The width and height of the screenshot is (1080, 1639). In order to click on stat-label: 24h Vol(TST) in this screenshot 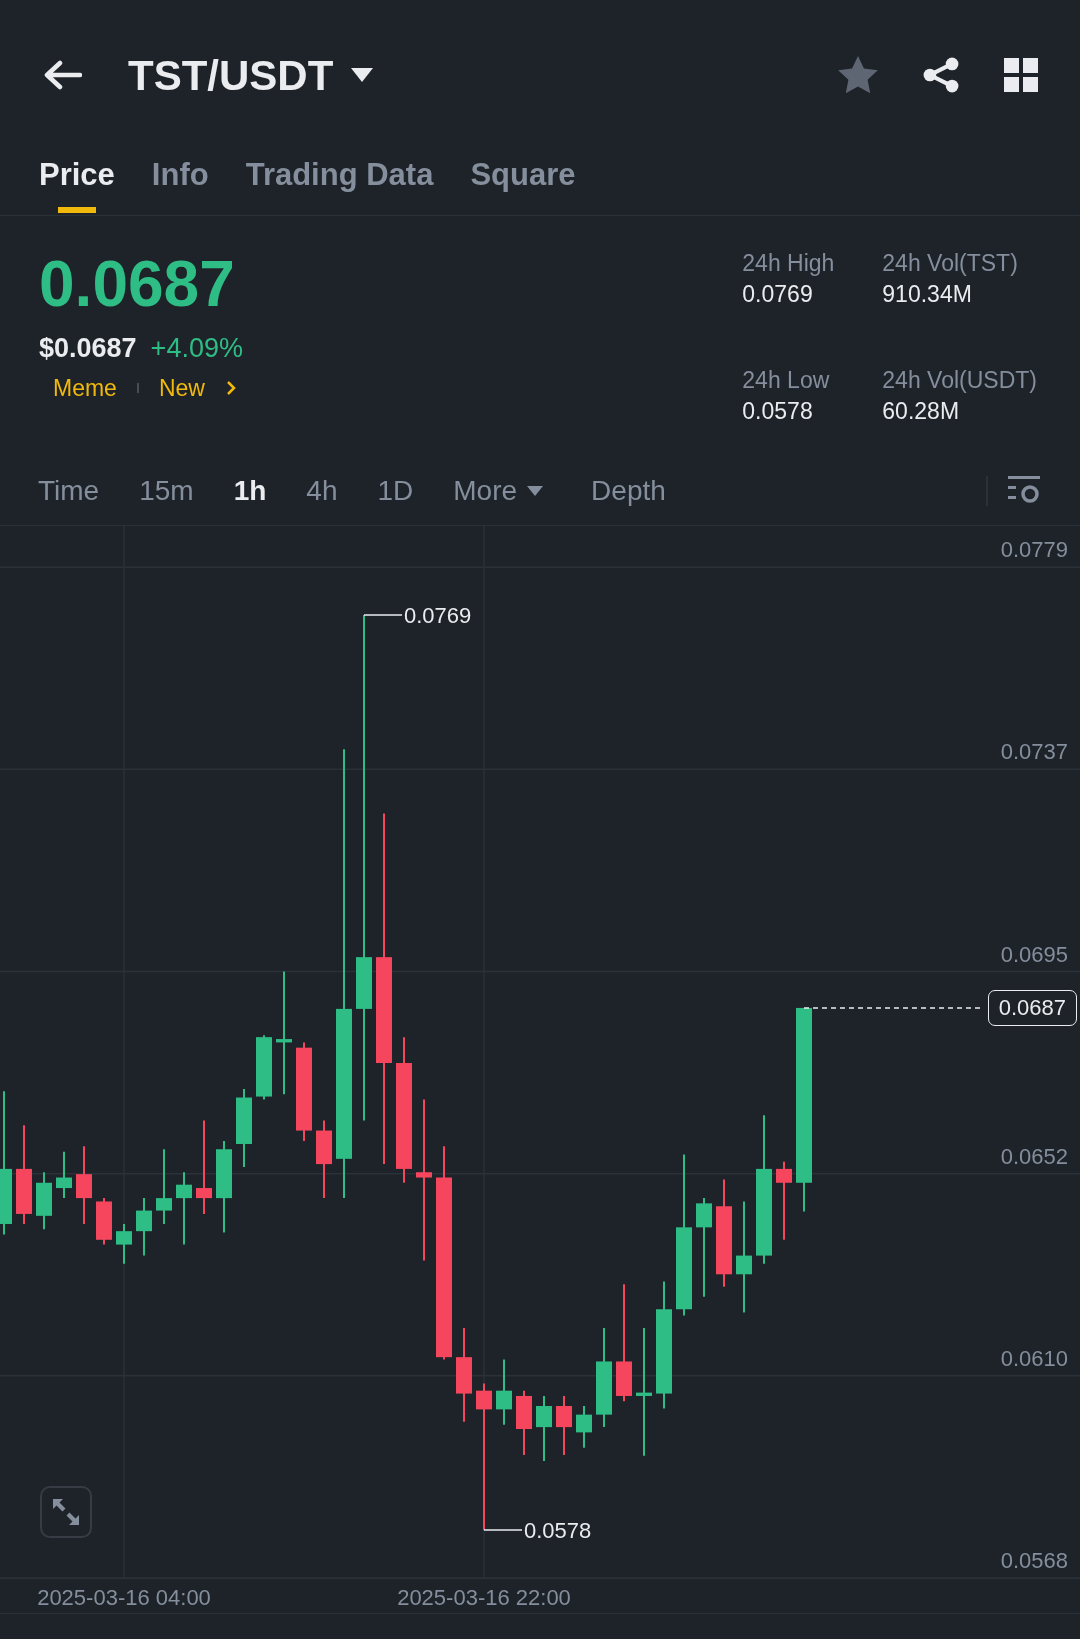, I will do `click(950, 263)`.